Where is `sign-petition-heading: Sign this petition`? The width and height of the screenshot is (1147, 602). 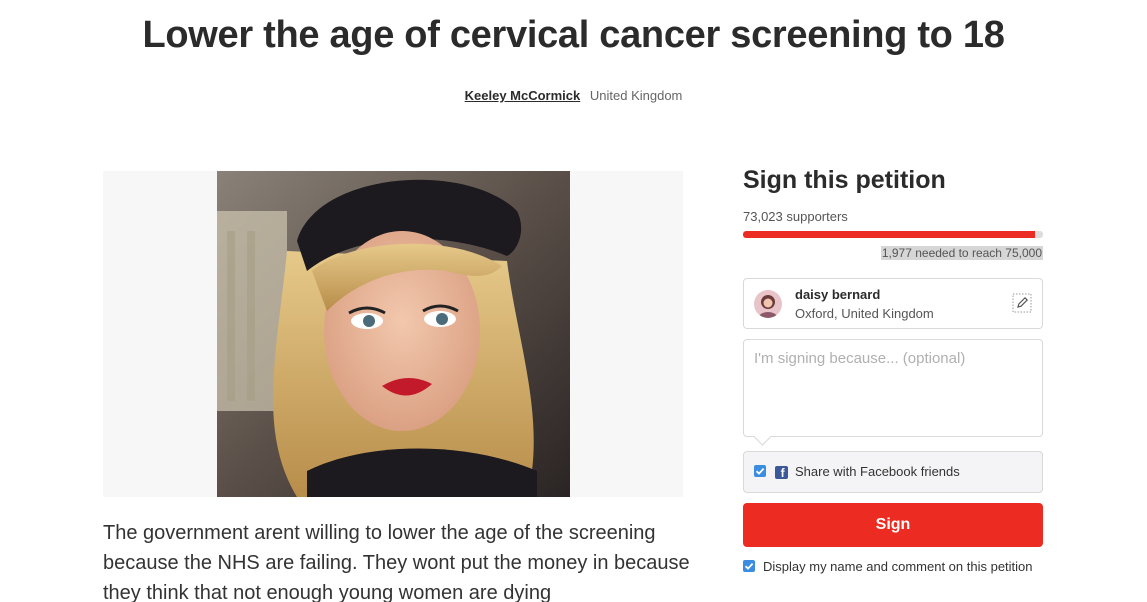 sign-petition-heading: Sign this petition is located at coordinates (844, 180).